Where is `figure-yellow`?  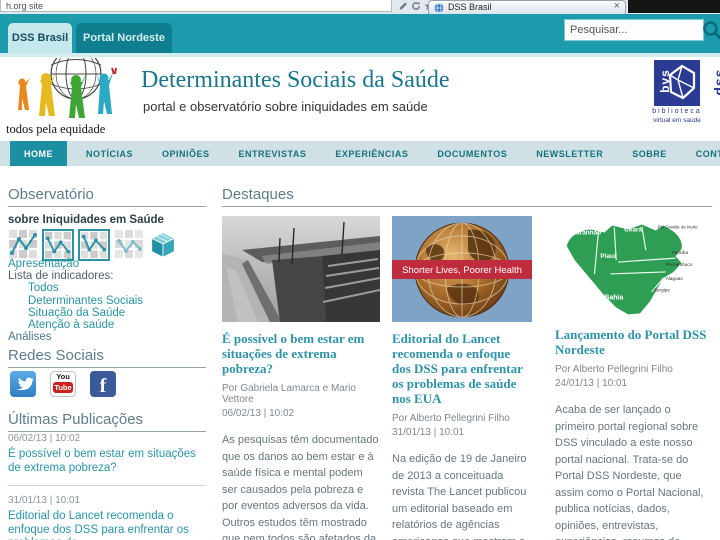
figure-yellow is located at coordinates (46, 93).